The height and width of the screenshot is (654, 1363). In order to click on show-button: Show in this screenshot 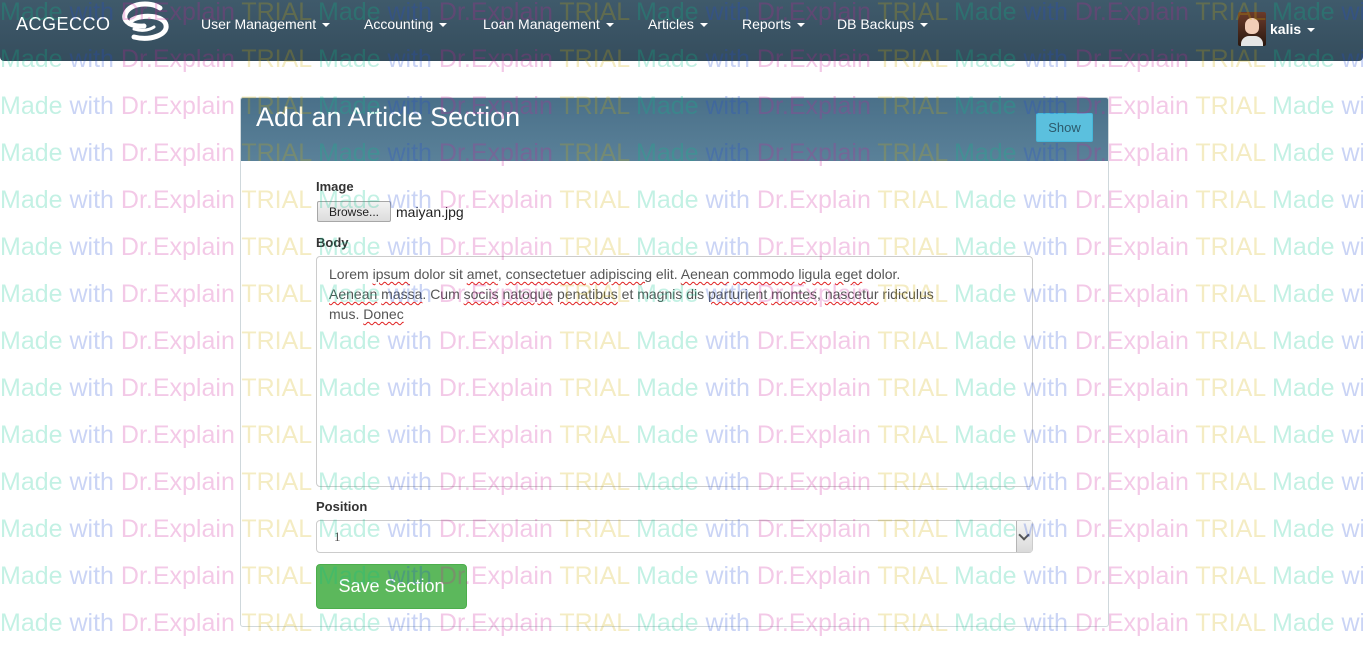, I will do `click(1064, 127)`.